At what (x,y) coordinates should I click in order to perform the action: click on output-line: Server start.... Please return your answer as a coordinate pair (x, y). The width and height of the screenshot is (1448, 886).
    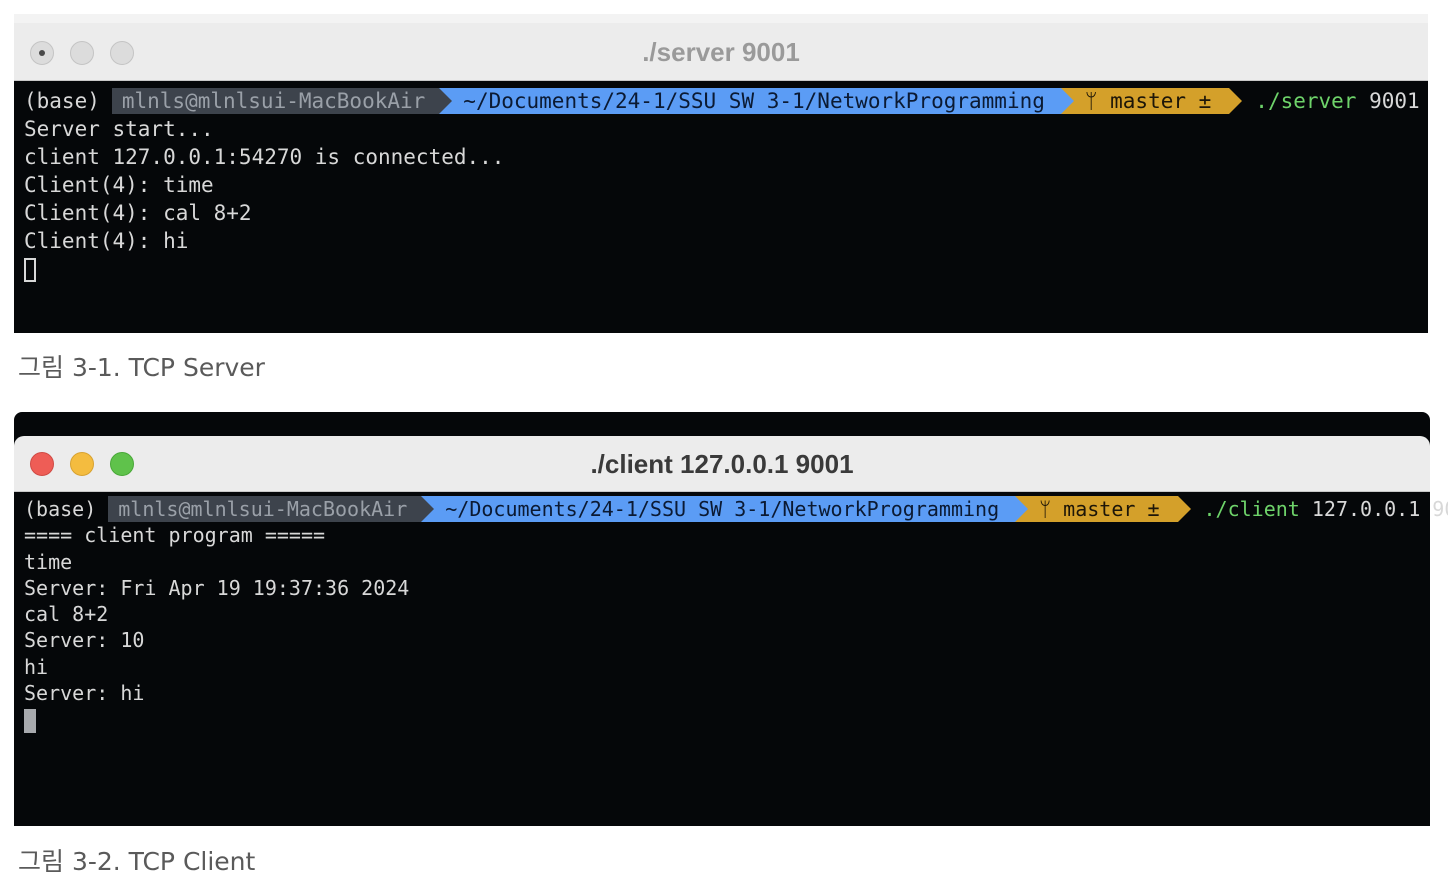
    Looking at the image, I should click on (119, 129).